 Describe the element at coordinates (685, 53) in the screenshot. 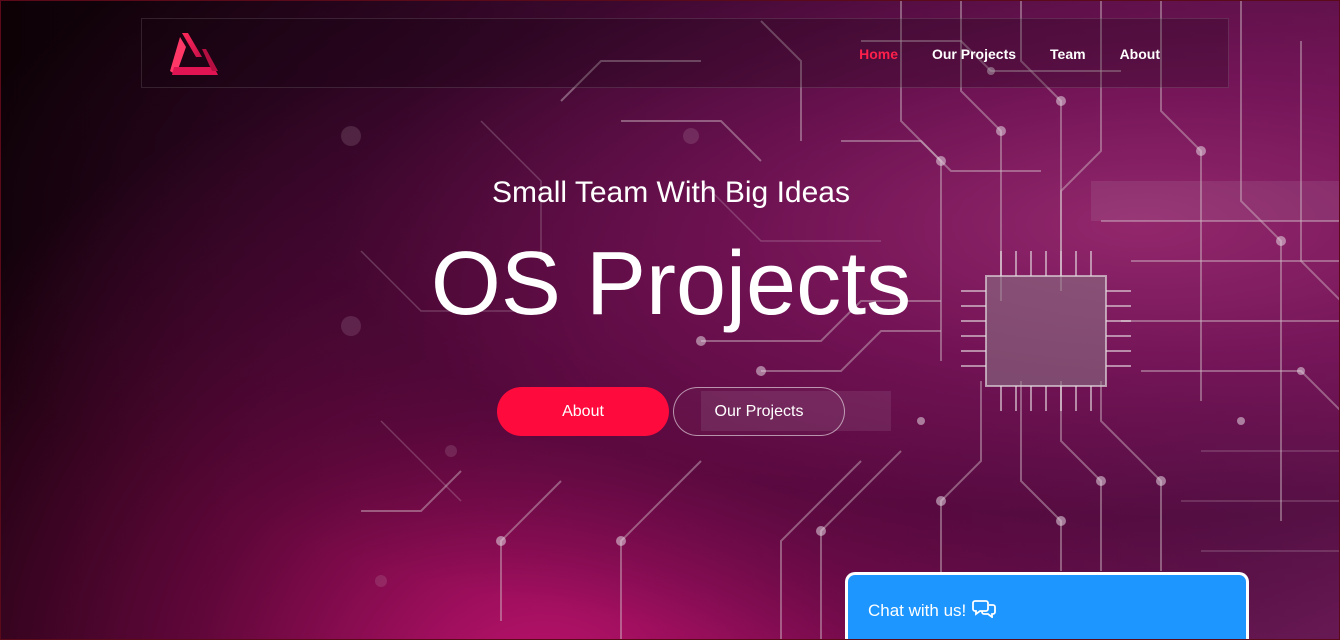

I see `navbar: Home Our Projects Team About` at that location.